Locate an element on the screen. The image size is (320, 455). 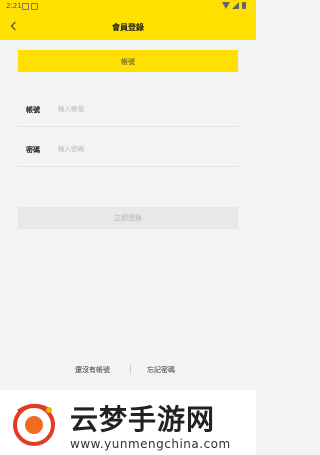
page-title: 會員登錄 is located at coordinates (128, 27).